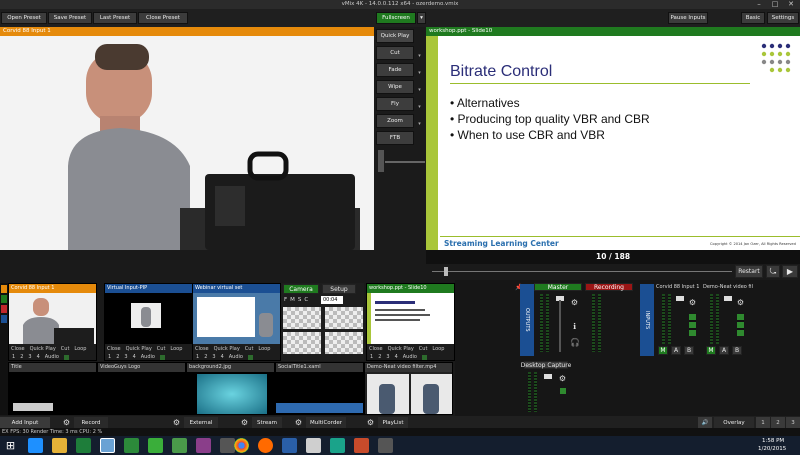 This screenshot has width=800, height=455. What do you see at coordinates (546, 365) in the screenshot?
I see `desktop-capture-channel: Desktop Capture` at bounding box center [546, 365].